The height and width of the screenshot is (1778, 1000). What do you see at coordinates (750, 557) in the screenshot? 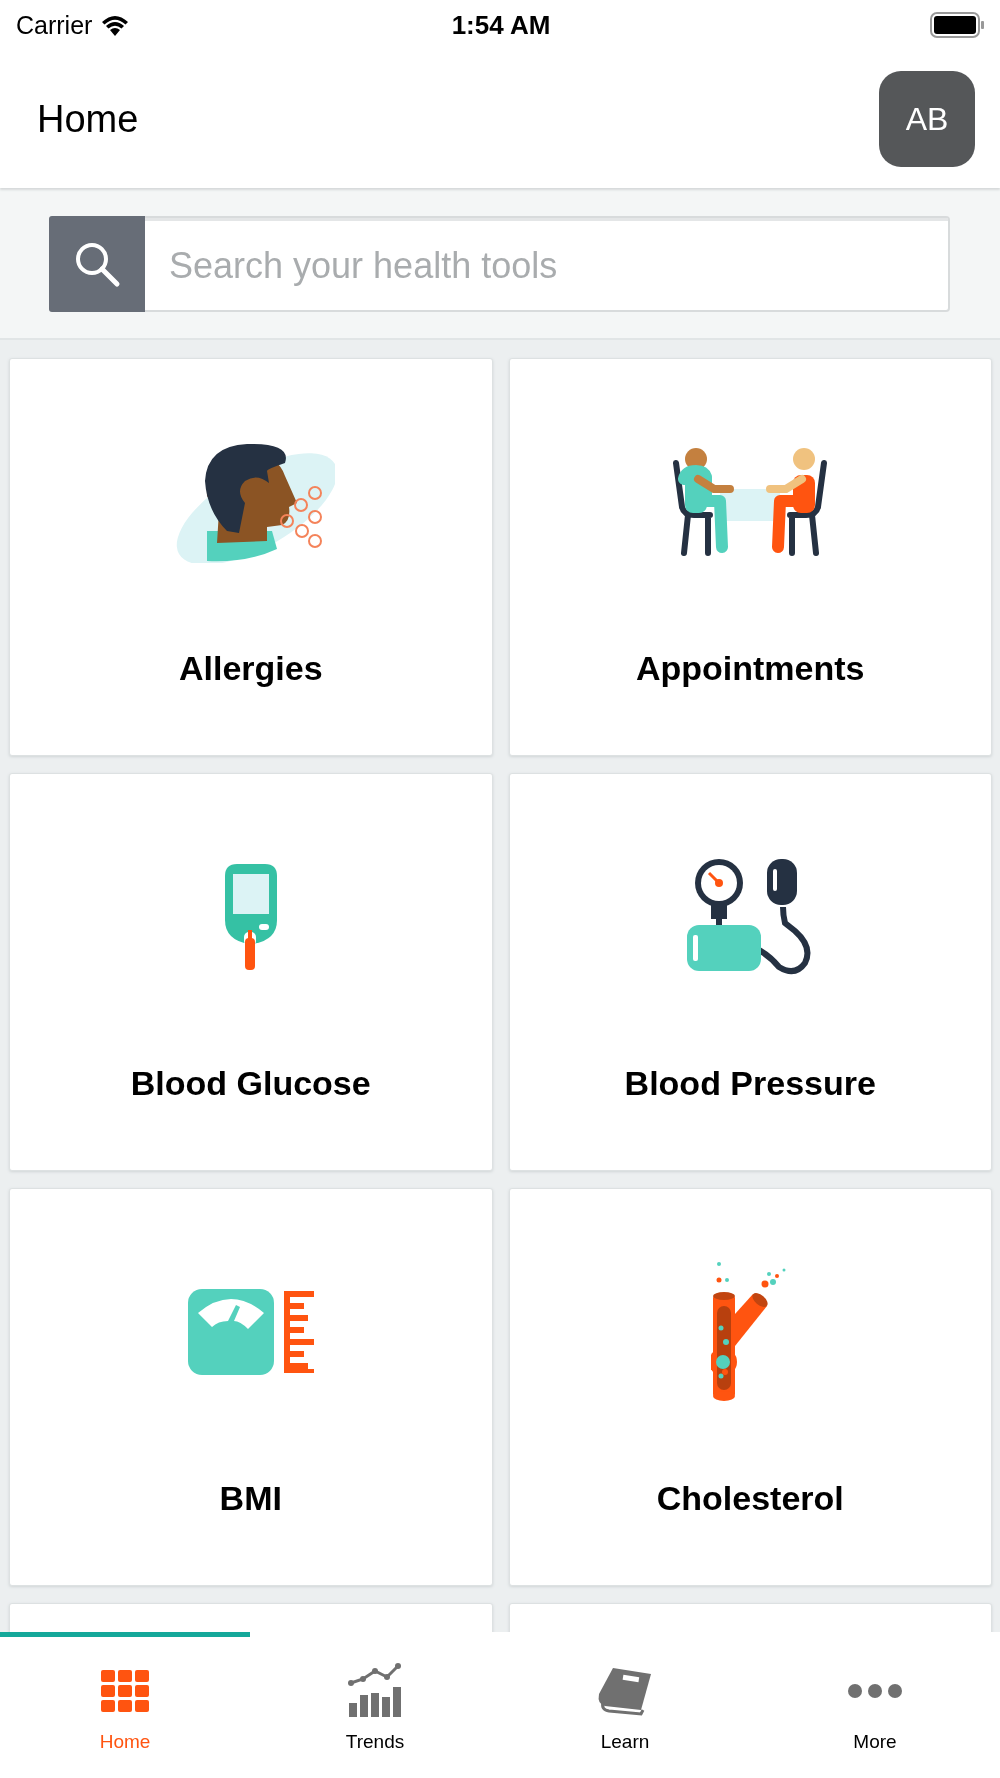
I see `tool-card: Appointments` at bounding box center [750, 557].